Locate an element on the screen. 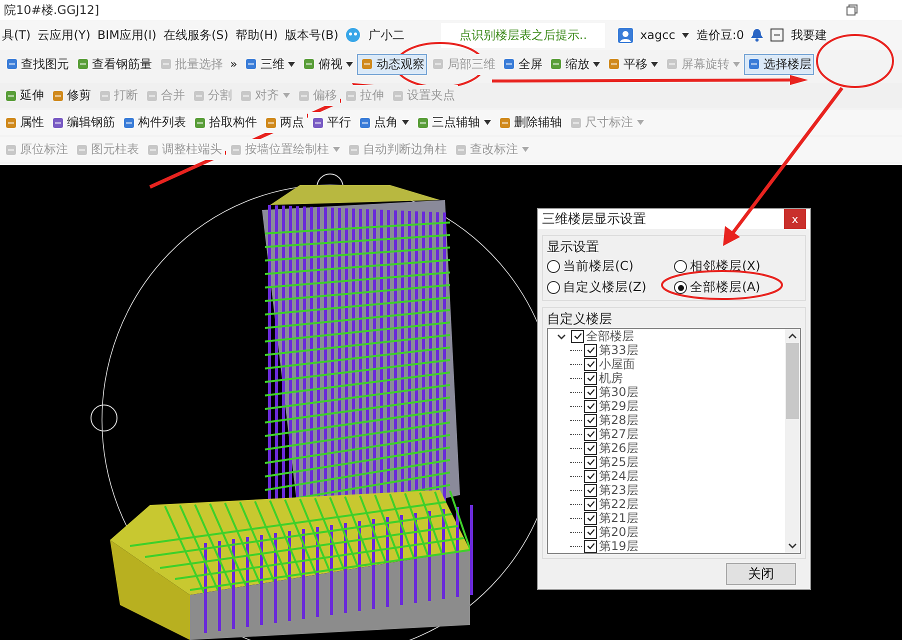 The width and height of the screenshot is (902, 640). menu-item: 具(T) is located at coordinates (16, 35).